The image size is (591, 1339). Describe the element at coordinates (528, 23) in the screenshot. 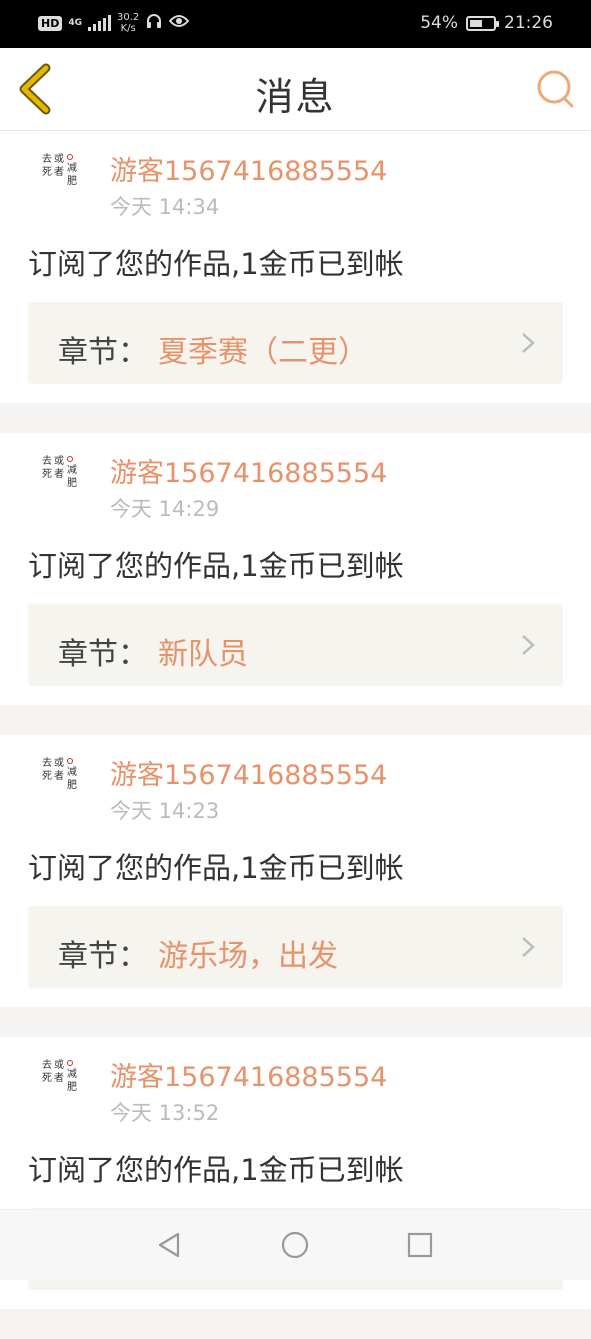

I see `clock: 21:26` at that location.